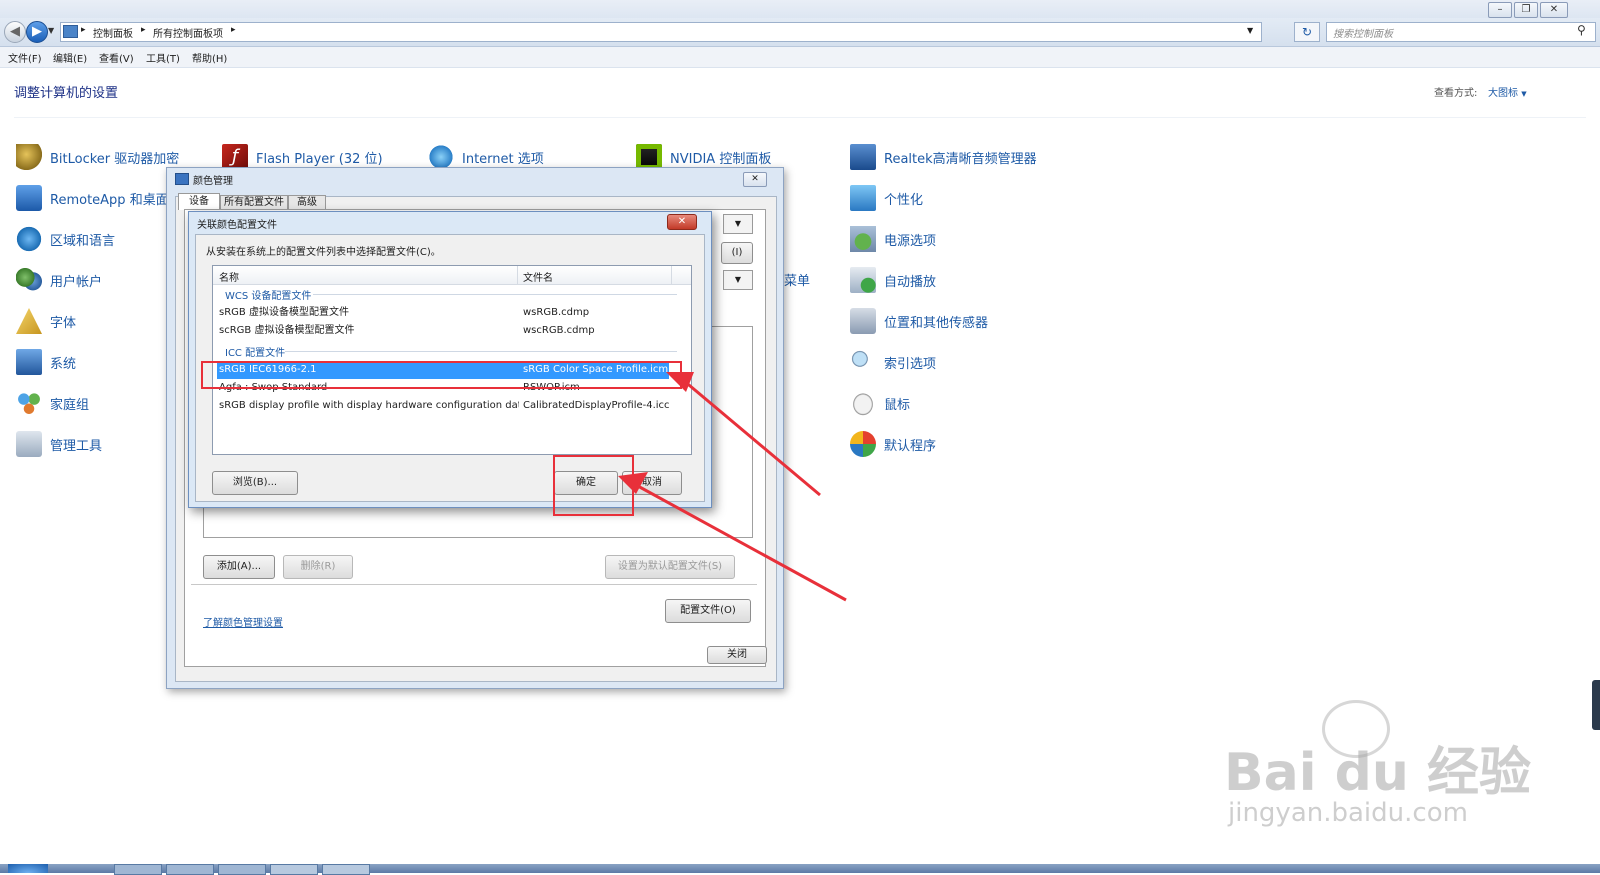 The image size is (1600, 875). What do you see at coordinates (1348, 813) in the screenshot?
I see `watermark-url: jingyan.baidu.com` at bounding box center [1348, 813].